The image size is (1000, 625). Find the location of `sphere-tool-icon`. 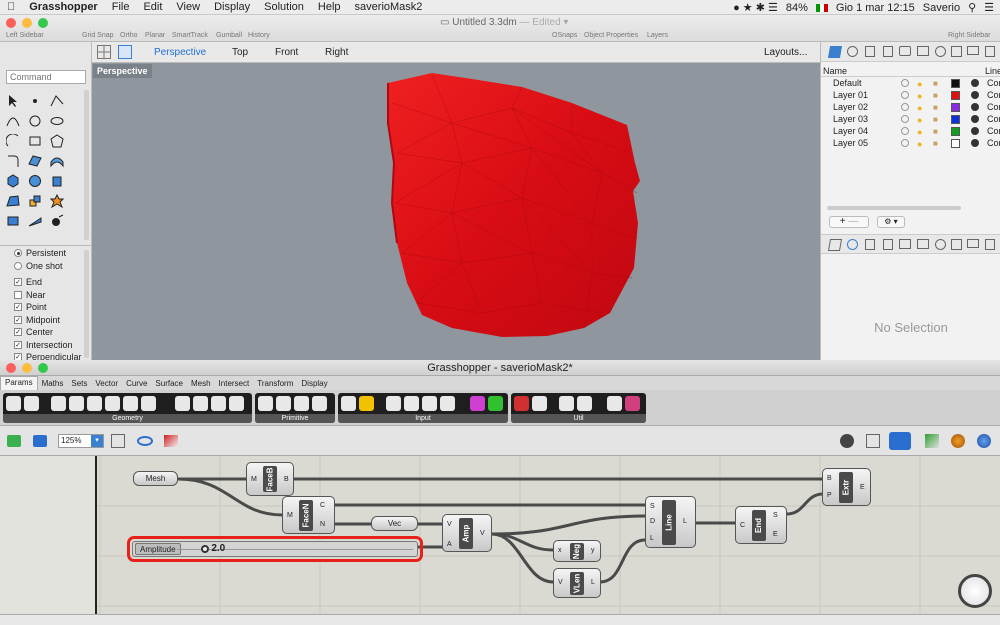

sphere-tool-icon is located at coordinates (35, 181).